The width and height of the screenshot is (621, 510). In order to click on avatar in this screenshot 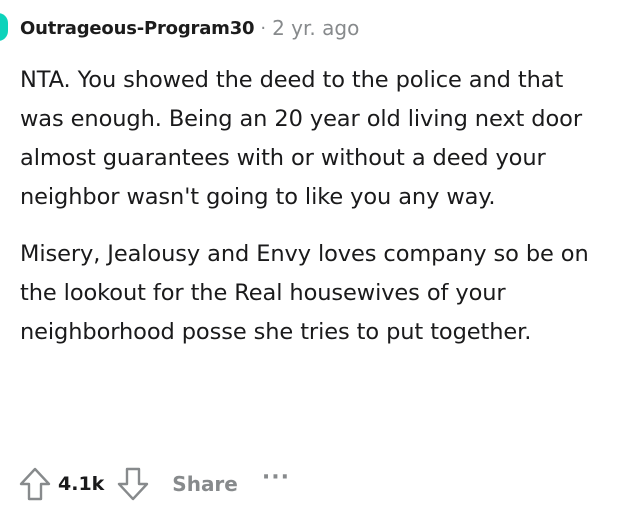, I will do `click(4, 27)`.